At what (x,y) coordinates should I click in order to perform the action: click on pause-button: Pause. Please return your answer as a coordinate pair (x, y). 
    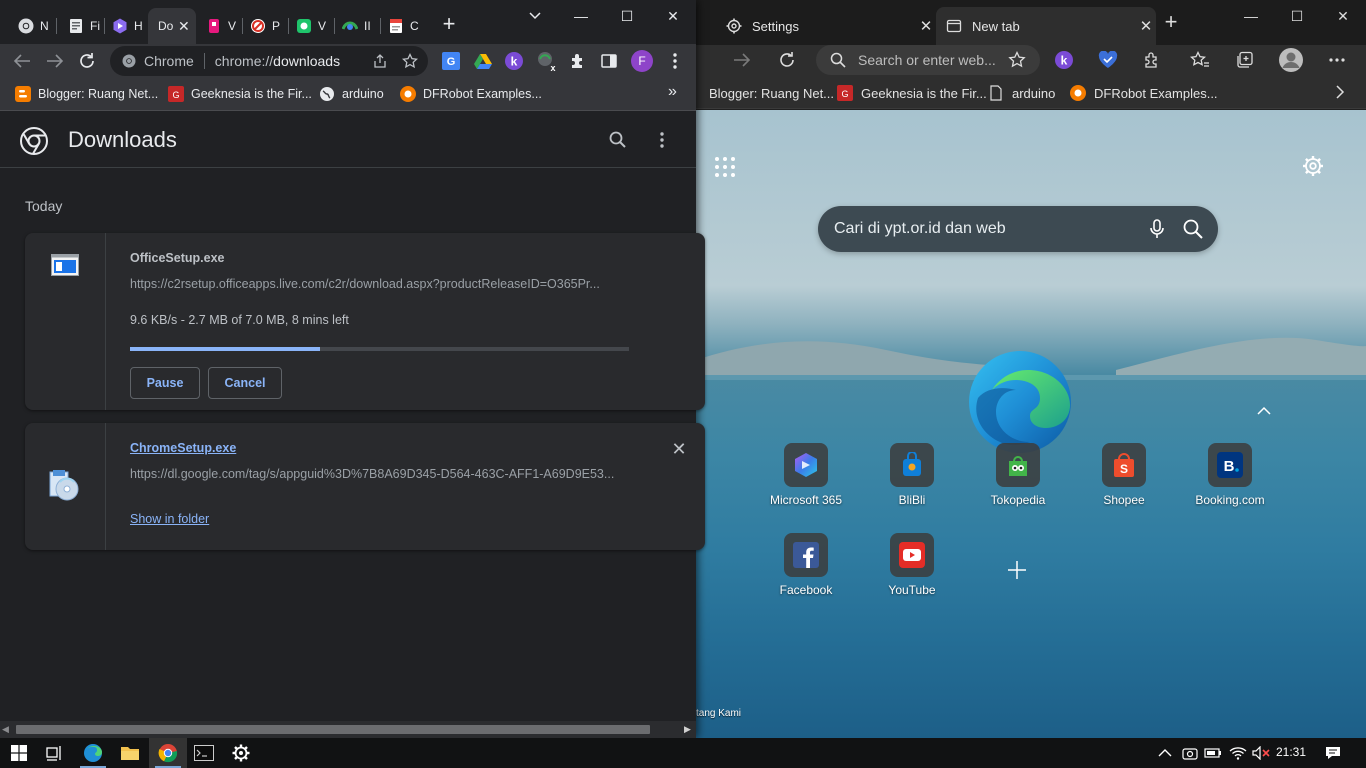
    Looking at the image, I should click on (165, 383).